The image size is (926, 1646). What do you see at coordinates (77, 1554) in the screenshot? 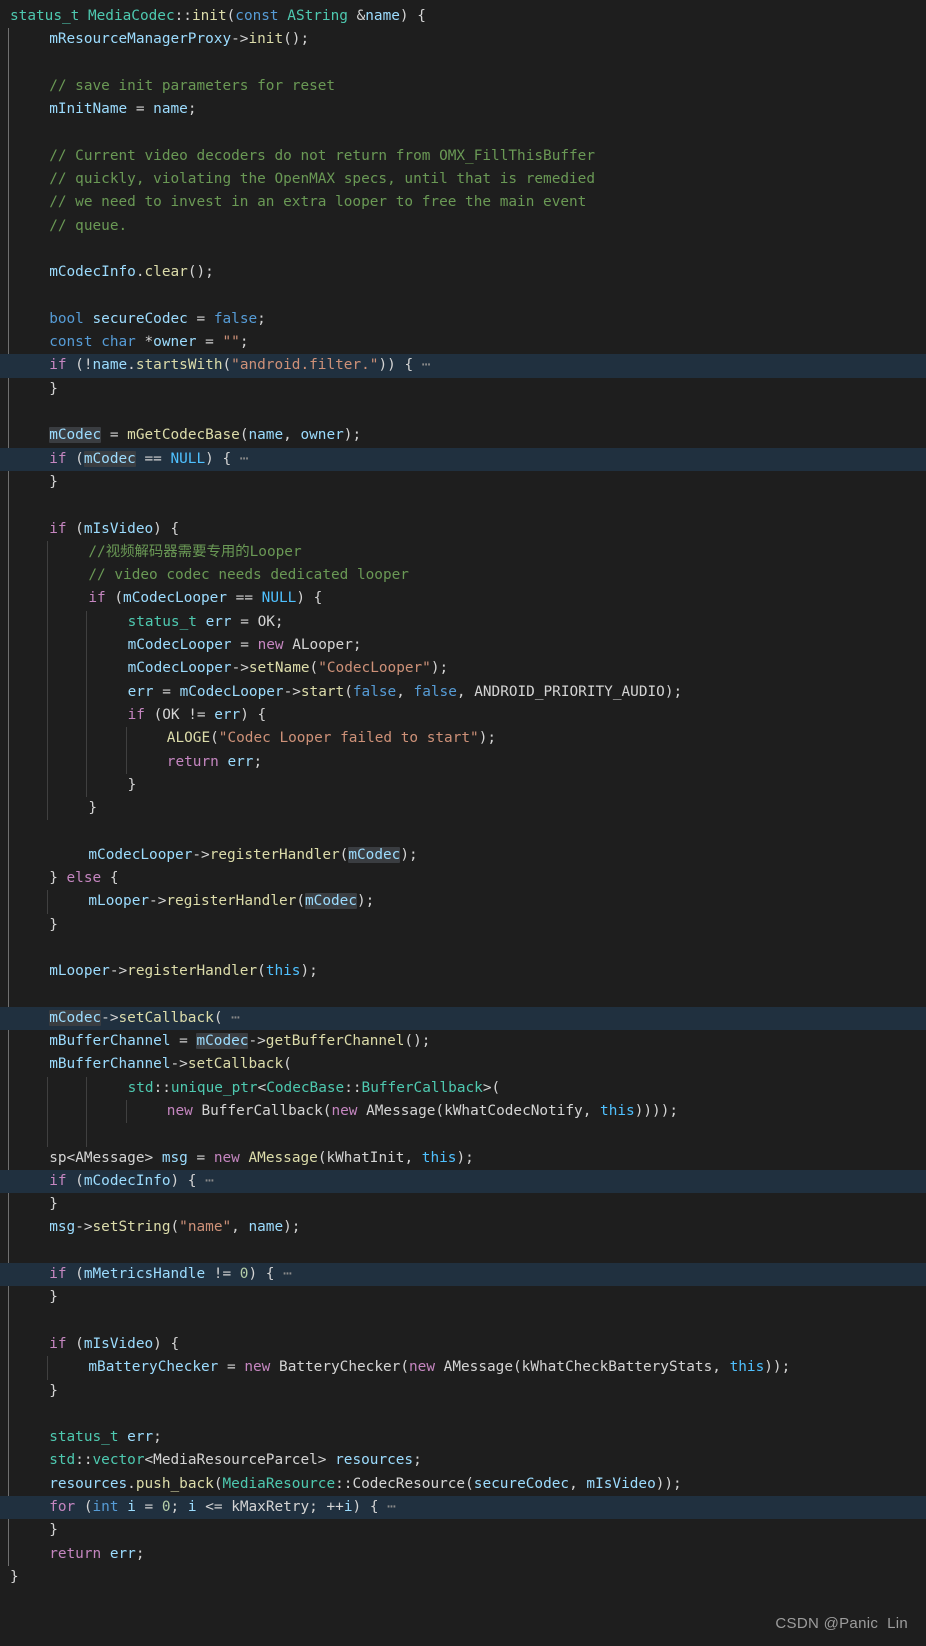
I see `code-line-text: return err;` at bounding box center [77, 1554].